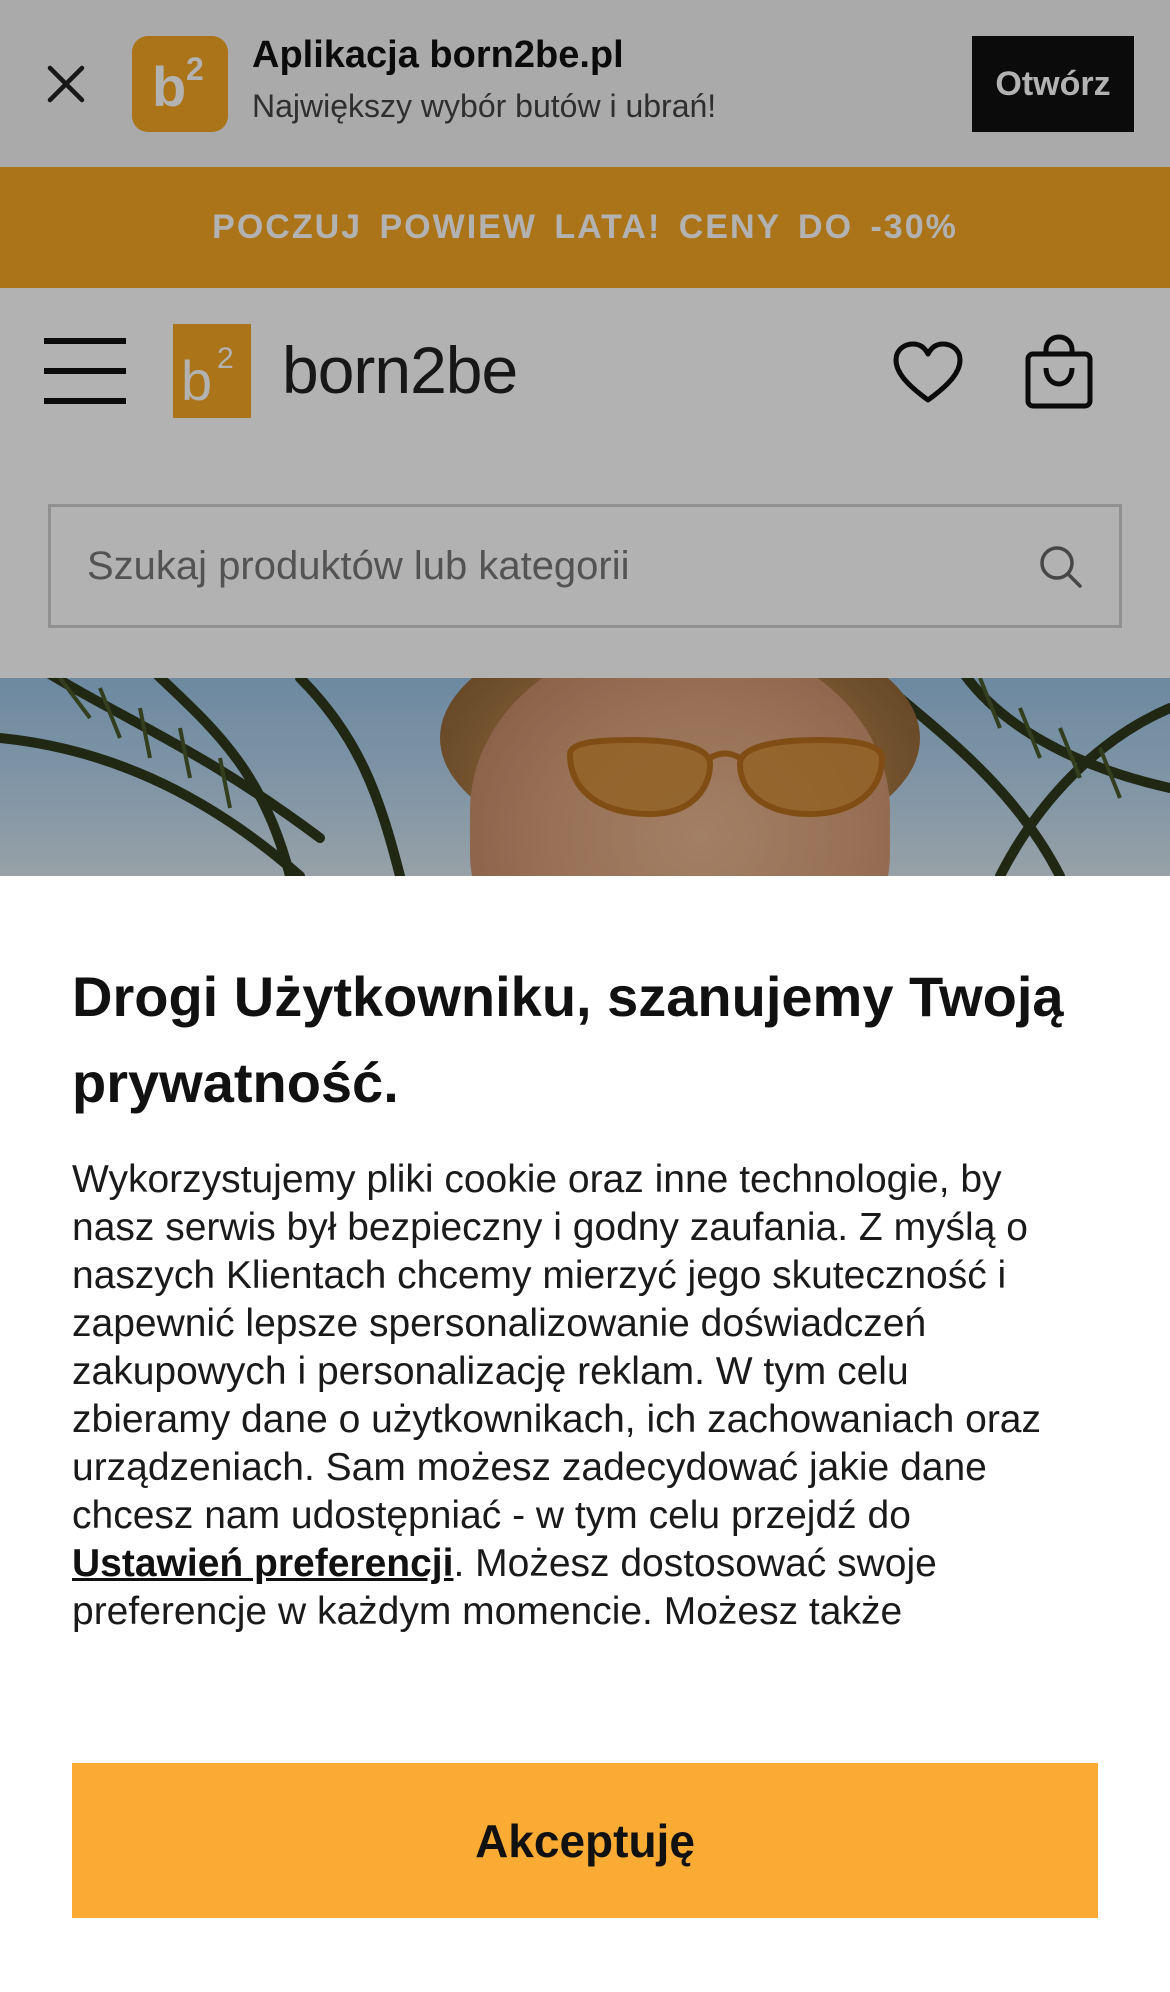  What do you see at coordinates (585, 1840) in the screenshot?
I see `accept-button: Akceptuję` at bounding box center [585, 1840].